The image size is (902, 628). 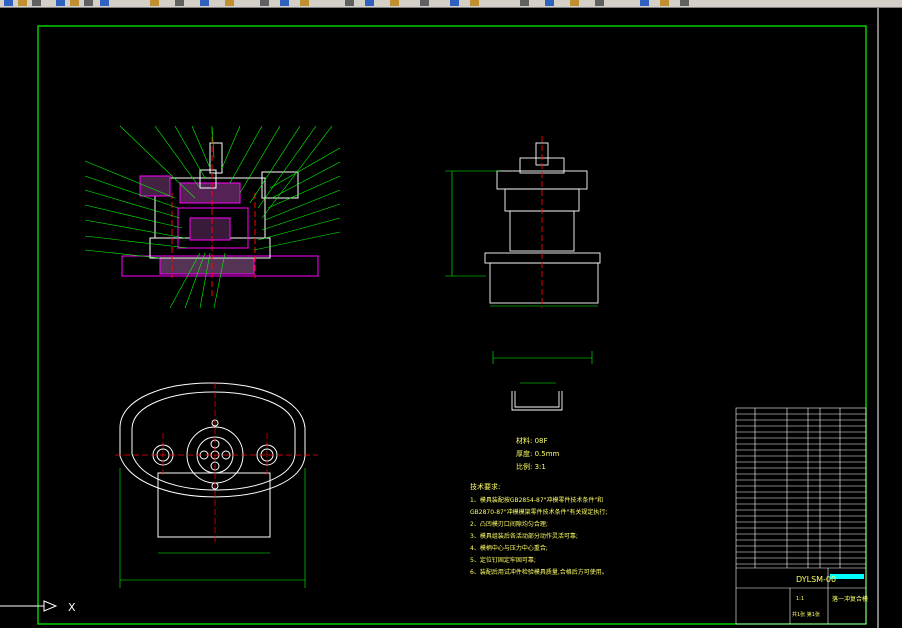 I want to click on tech-line: 5、定位钉固定牢固可靠;, so click(x=503, y=560).